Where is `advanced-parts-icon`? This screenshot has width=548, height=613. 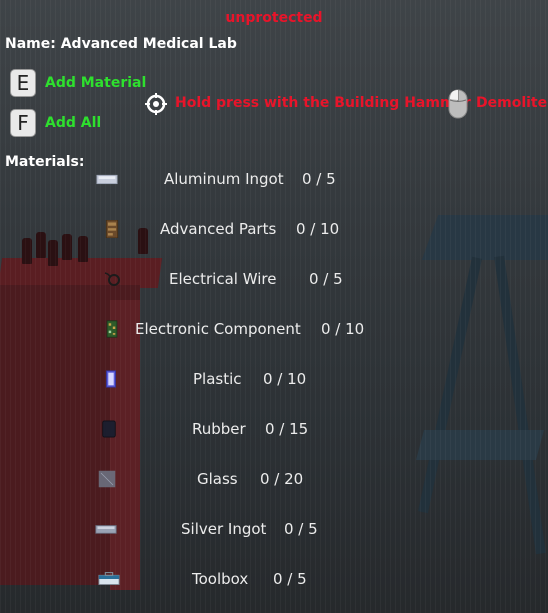
advanced-parts-icon is located at coordinates (112, 229).